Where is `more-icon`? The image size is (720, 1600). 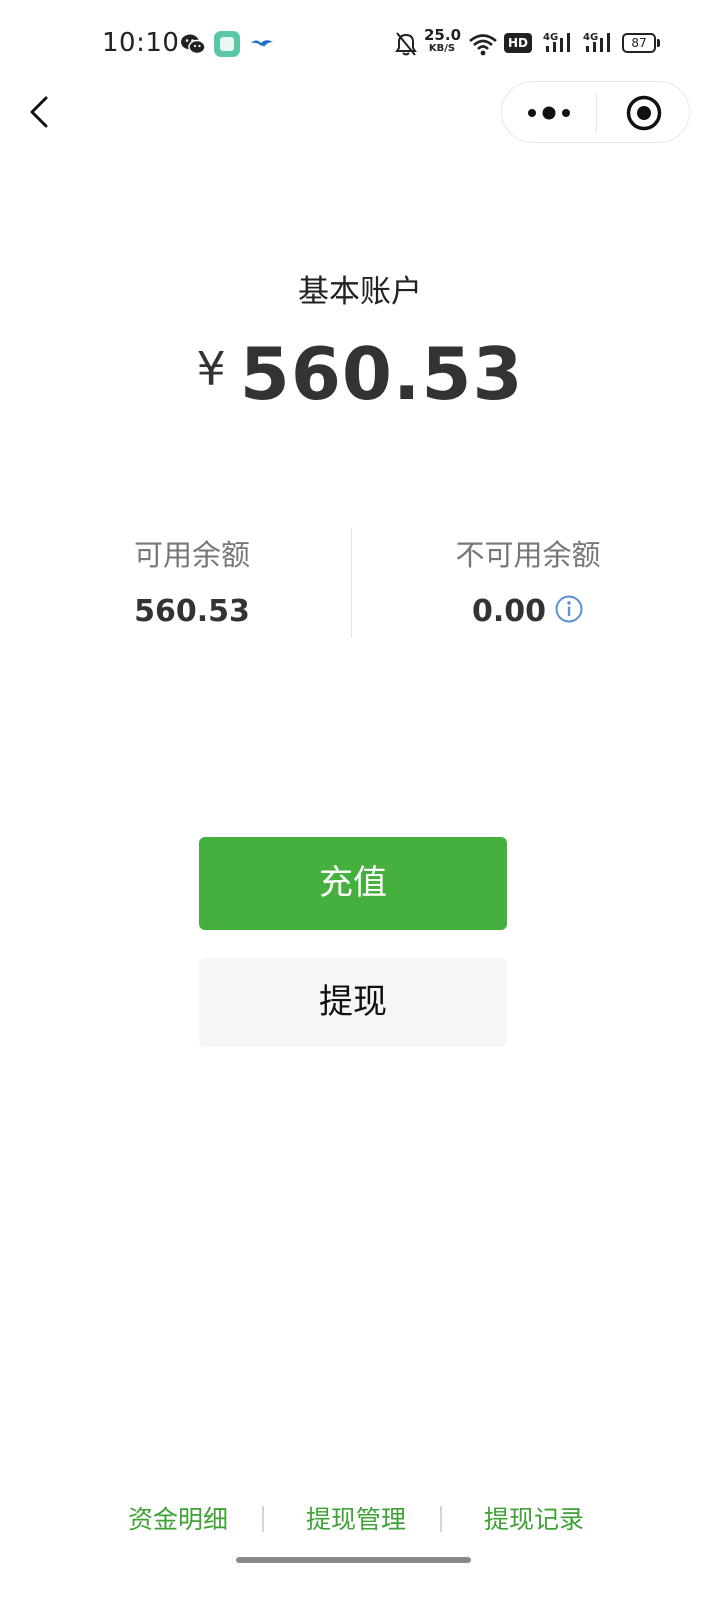
more-icon is located at coordinates (549, 113).